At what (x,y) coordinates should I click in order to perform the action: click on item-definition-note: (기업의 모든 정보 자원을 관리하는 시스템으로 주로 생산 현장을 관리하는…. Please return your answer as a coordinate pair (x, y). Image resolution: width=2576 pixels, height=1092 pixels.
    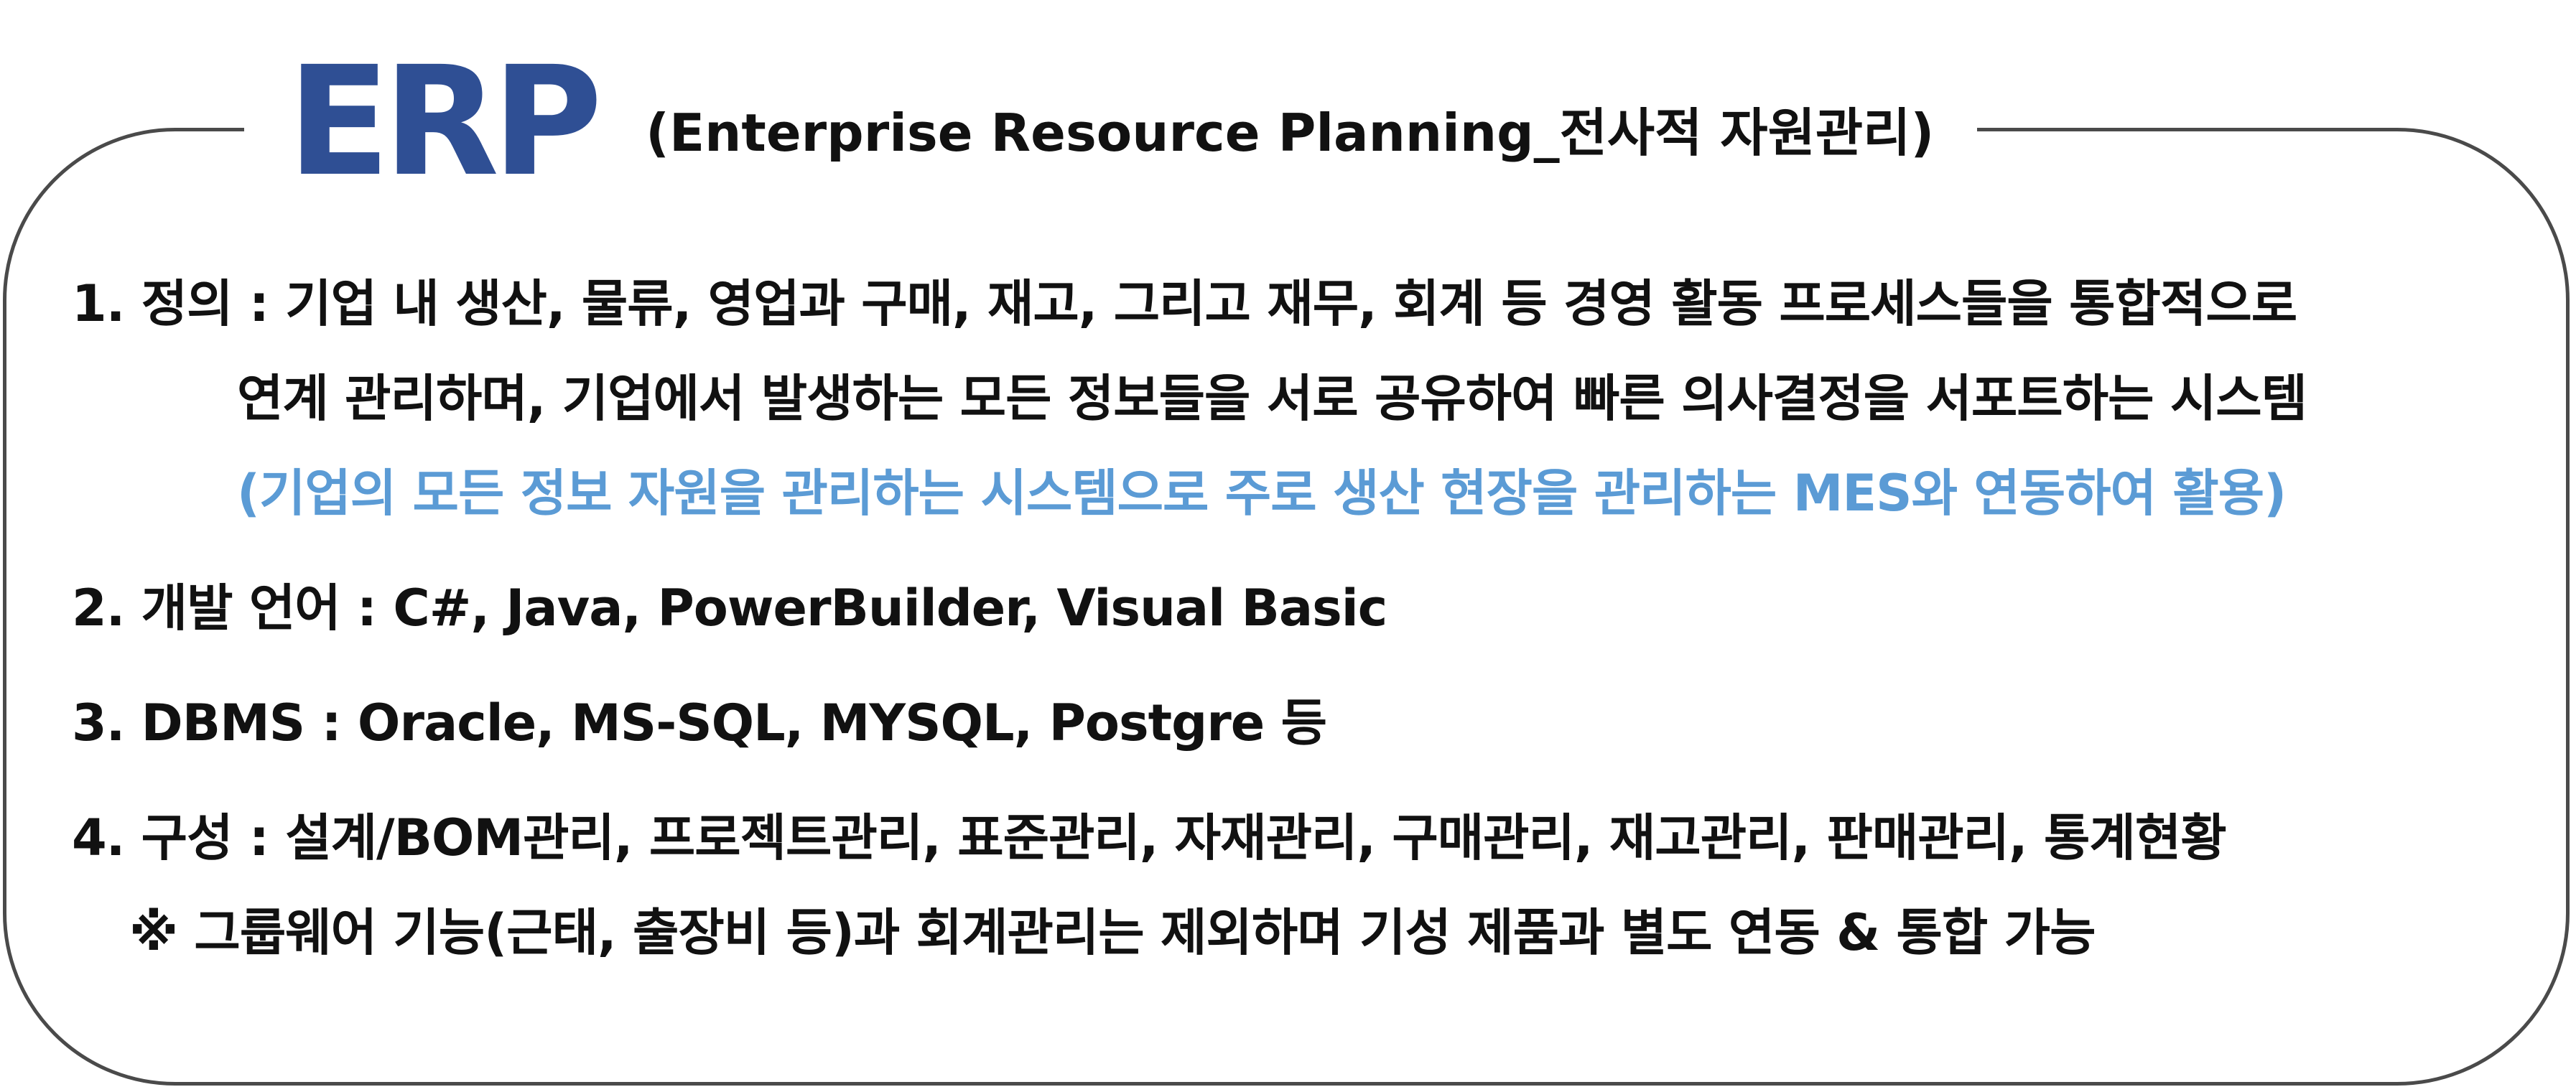
    Looking at the image, I should click on (1262, 493).